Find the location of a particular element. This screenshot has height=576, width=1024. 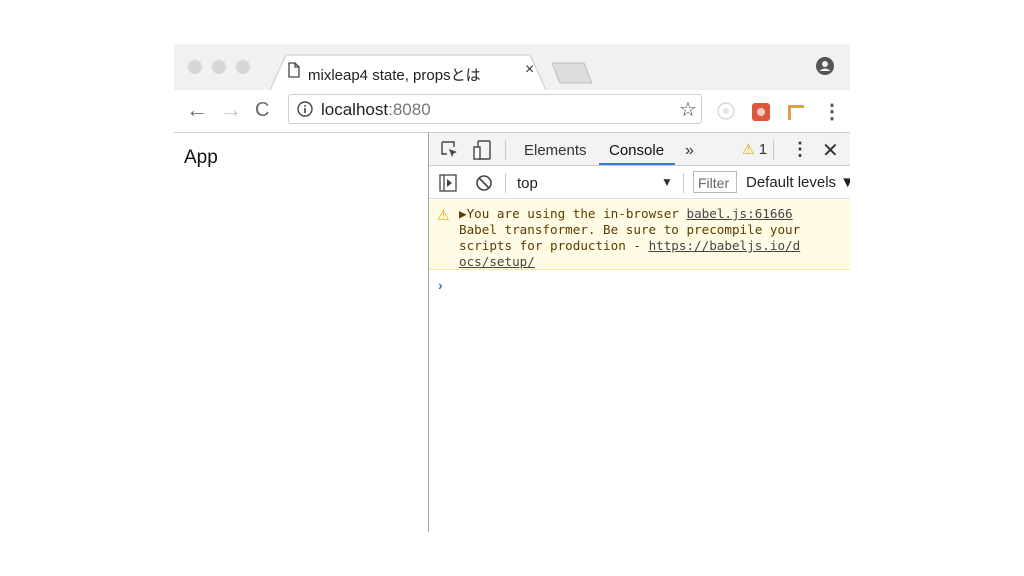

back-button: ← is located at coordinates (197, 110).